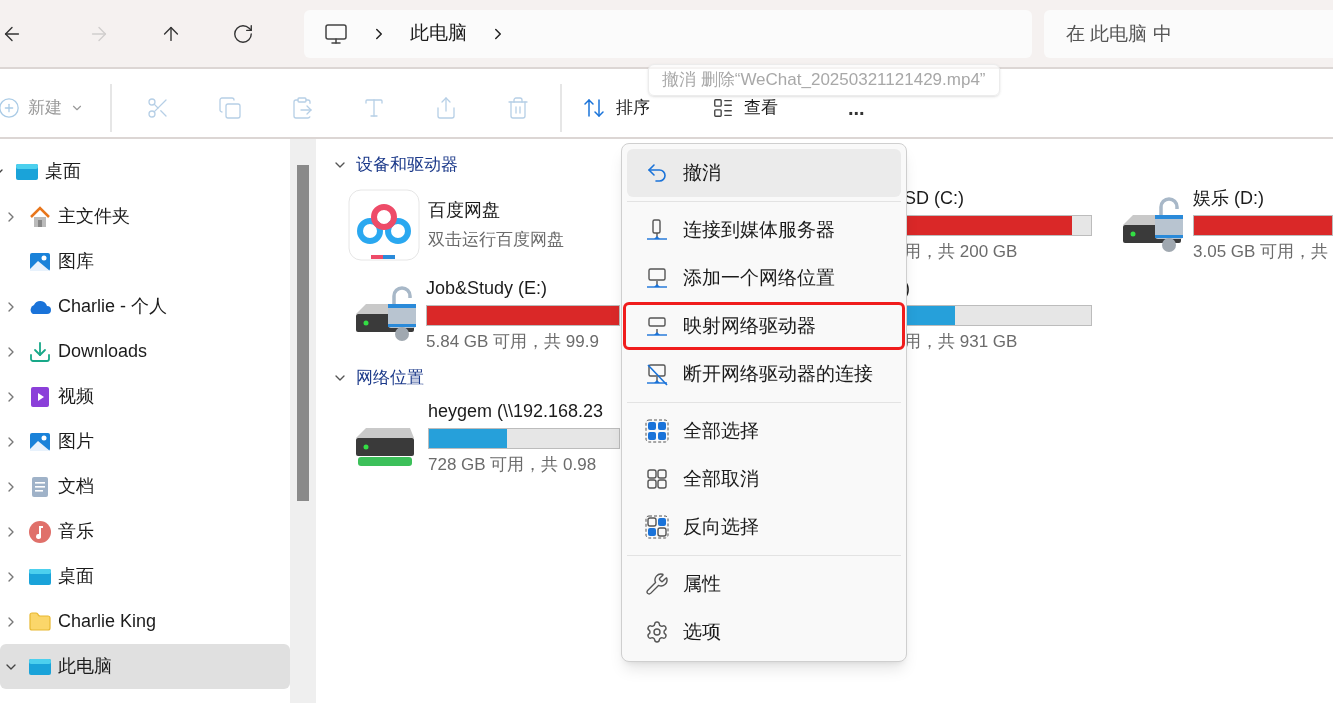  I want to click on menu-item: 连接到媒体服务器, so click(764, 230).